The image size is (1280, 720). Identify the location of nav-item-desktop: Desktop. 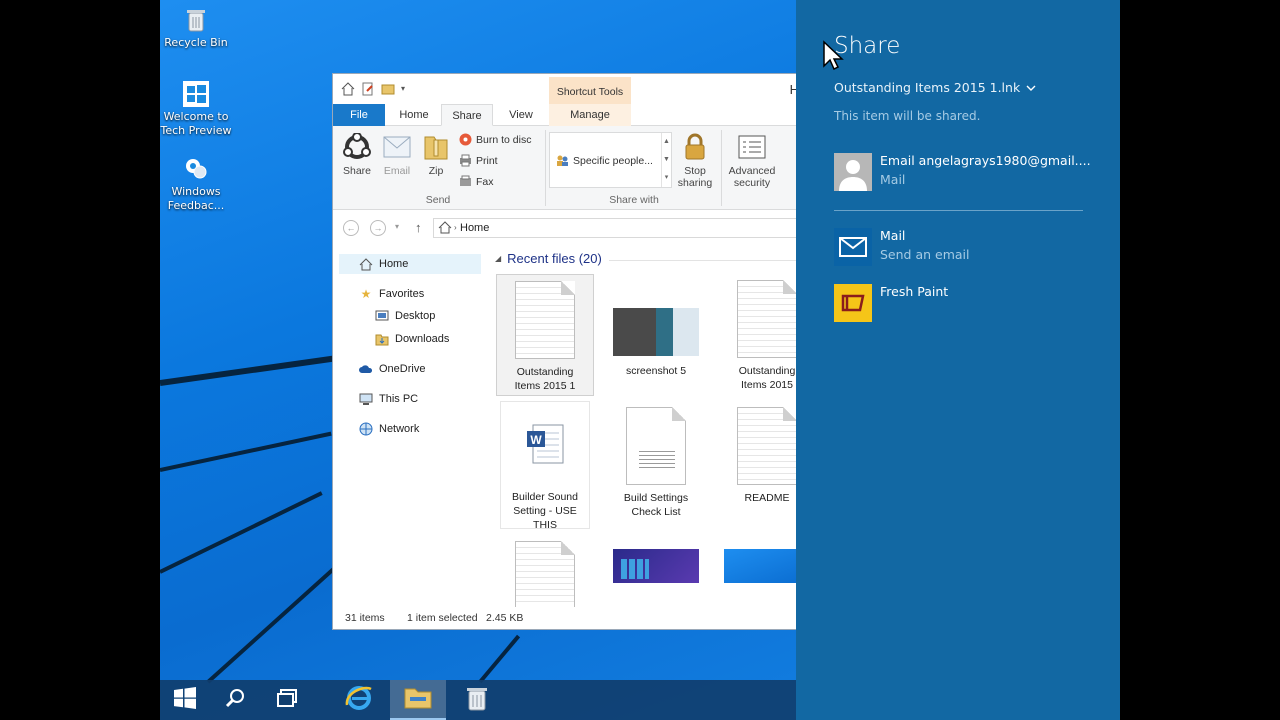
(405, 316).